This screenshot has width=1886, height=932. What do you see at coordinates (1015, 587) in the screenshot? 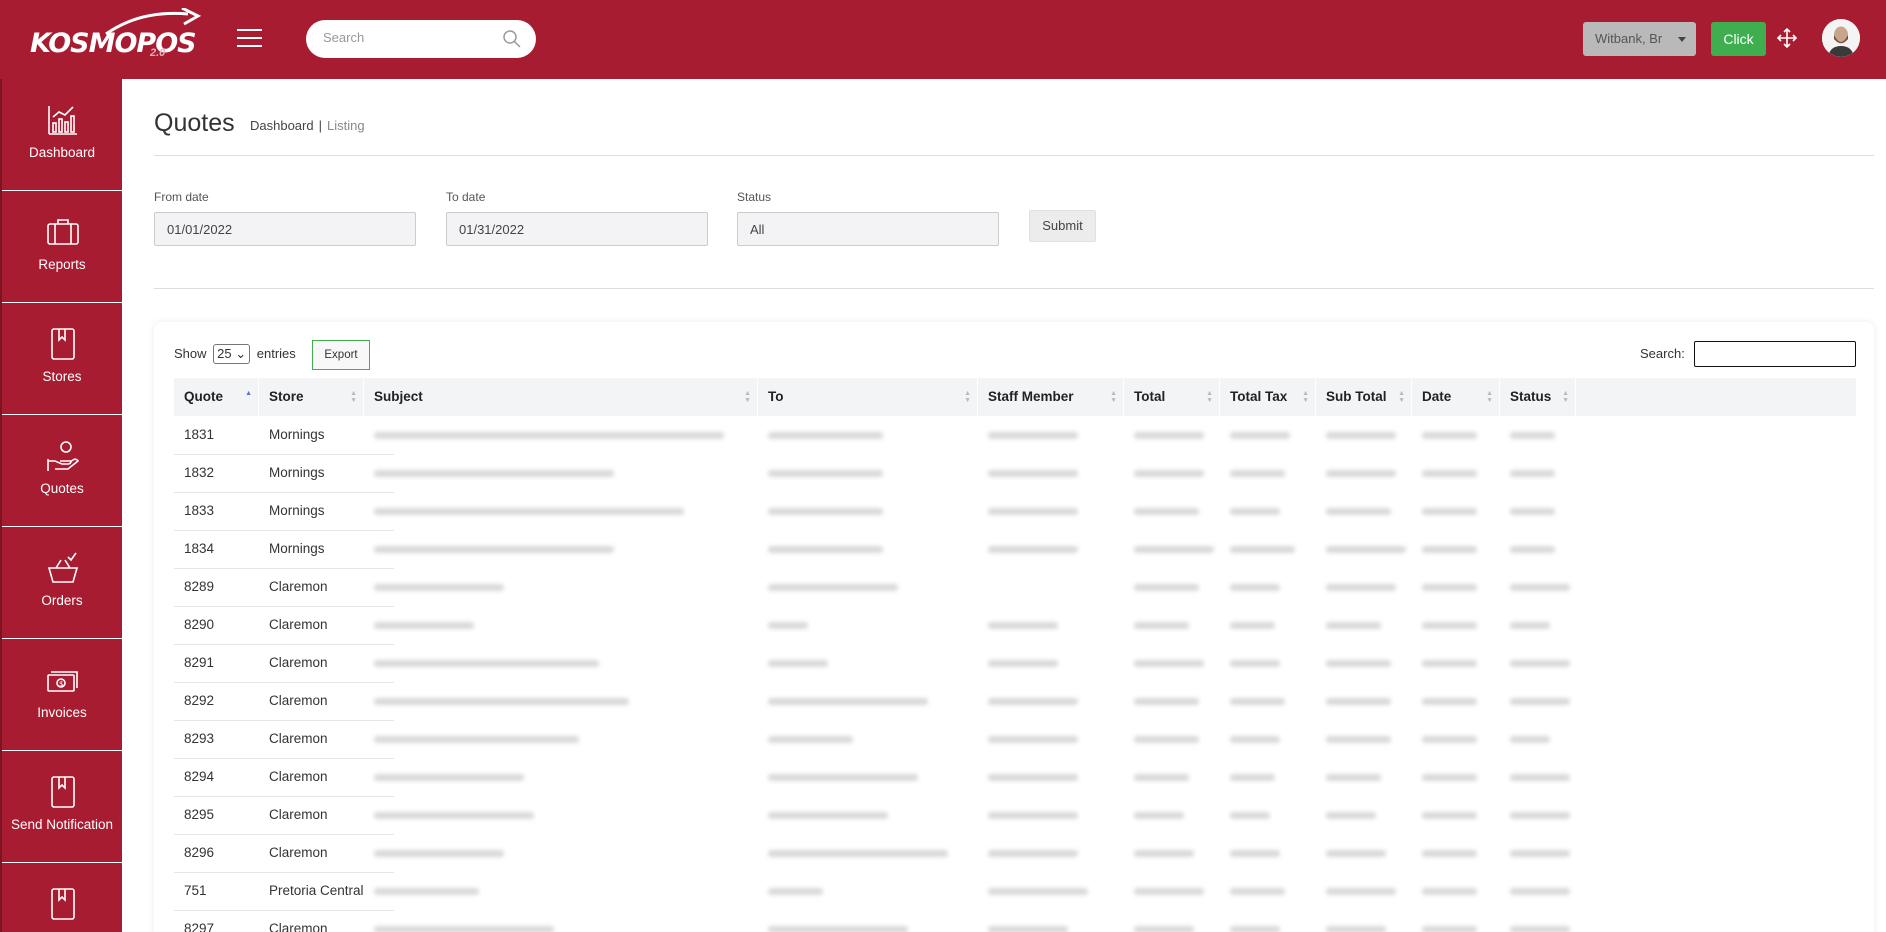
I see `table-row: 8289 Claremon` at bounding box center [1015, 587].